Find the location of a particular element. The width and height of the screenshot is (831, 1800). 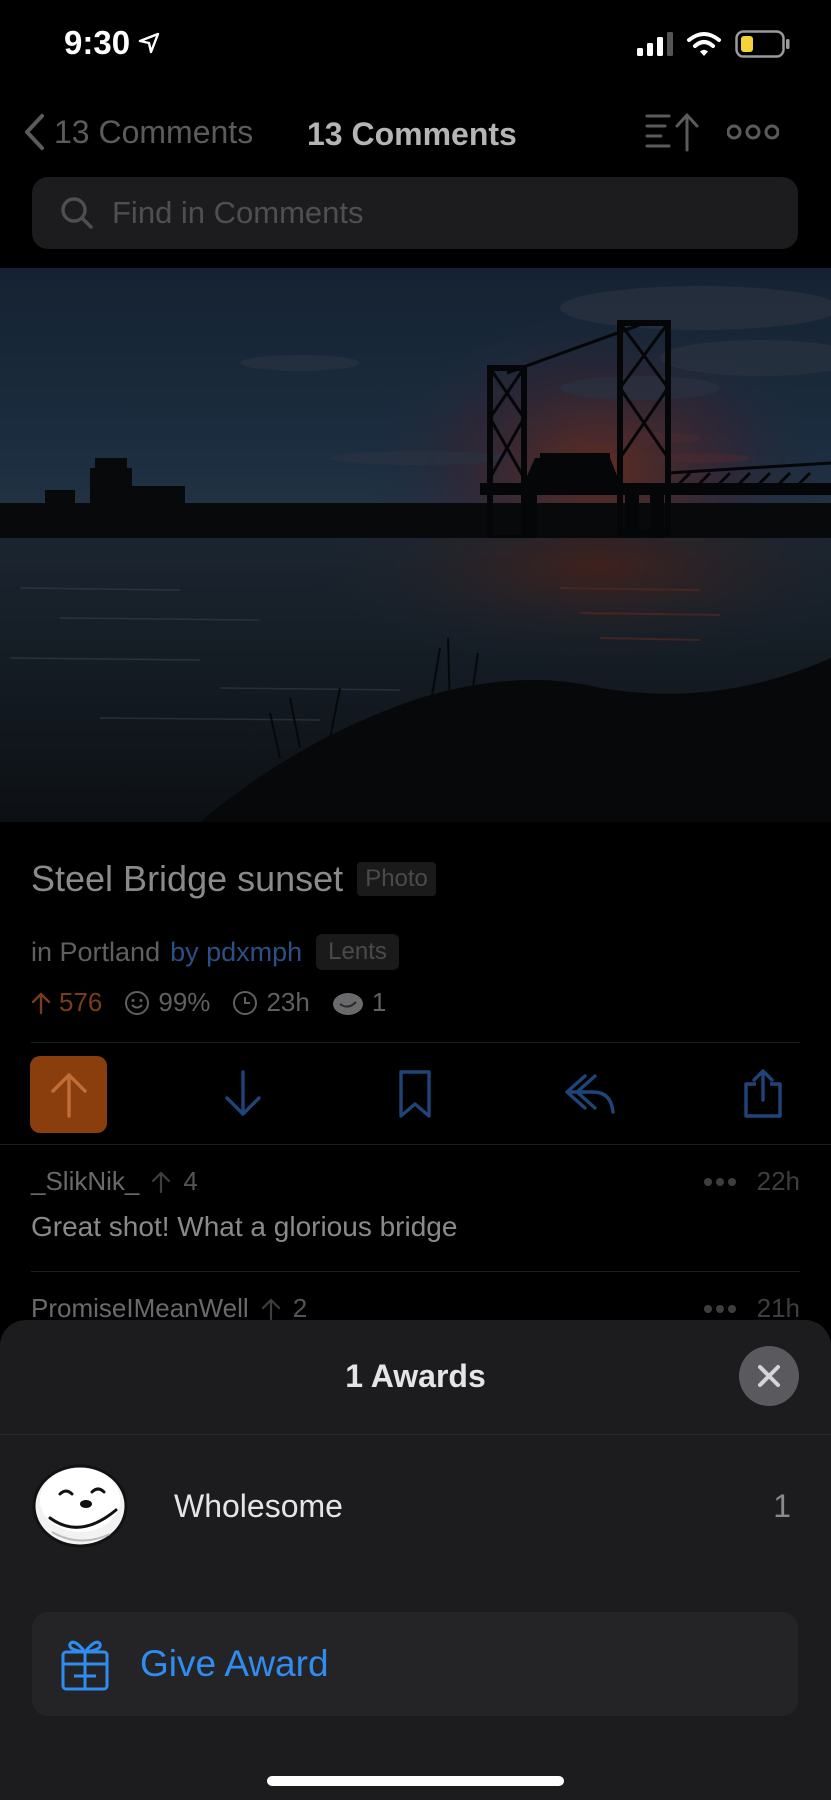

chevron-left-icon is located at coordinates (34, 132).